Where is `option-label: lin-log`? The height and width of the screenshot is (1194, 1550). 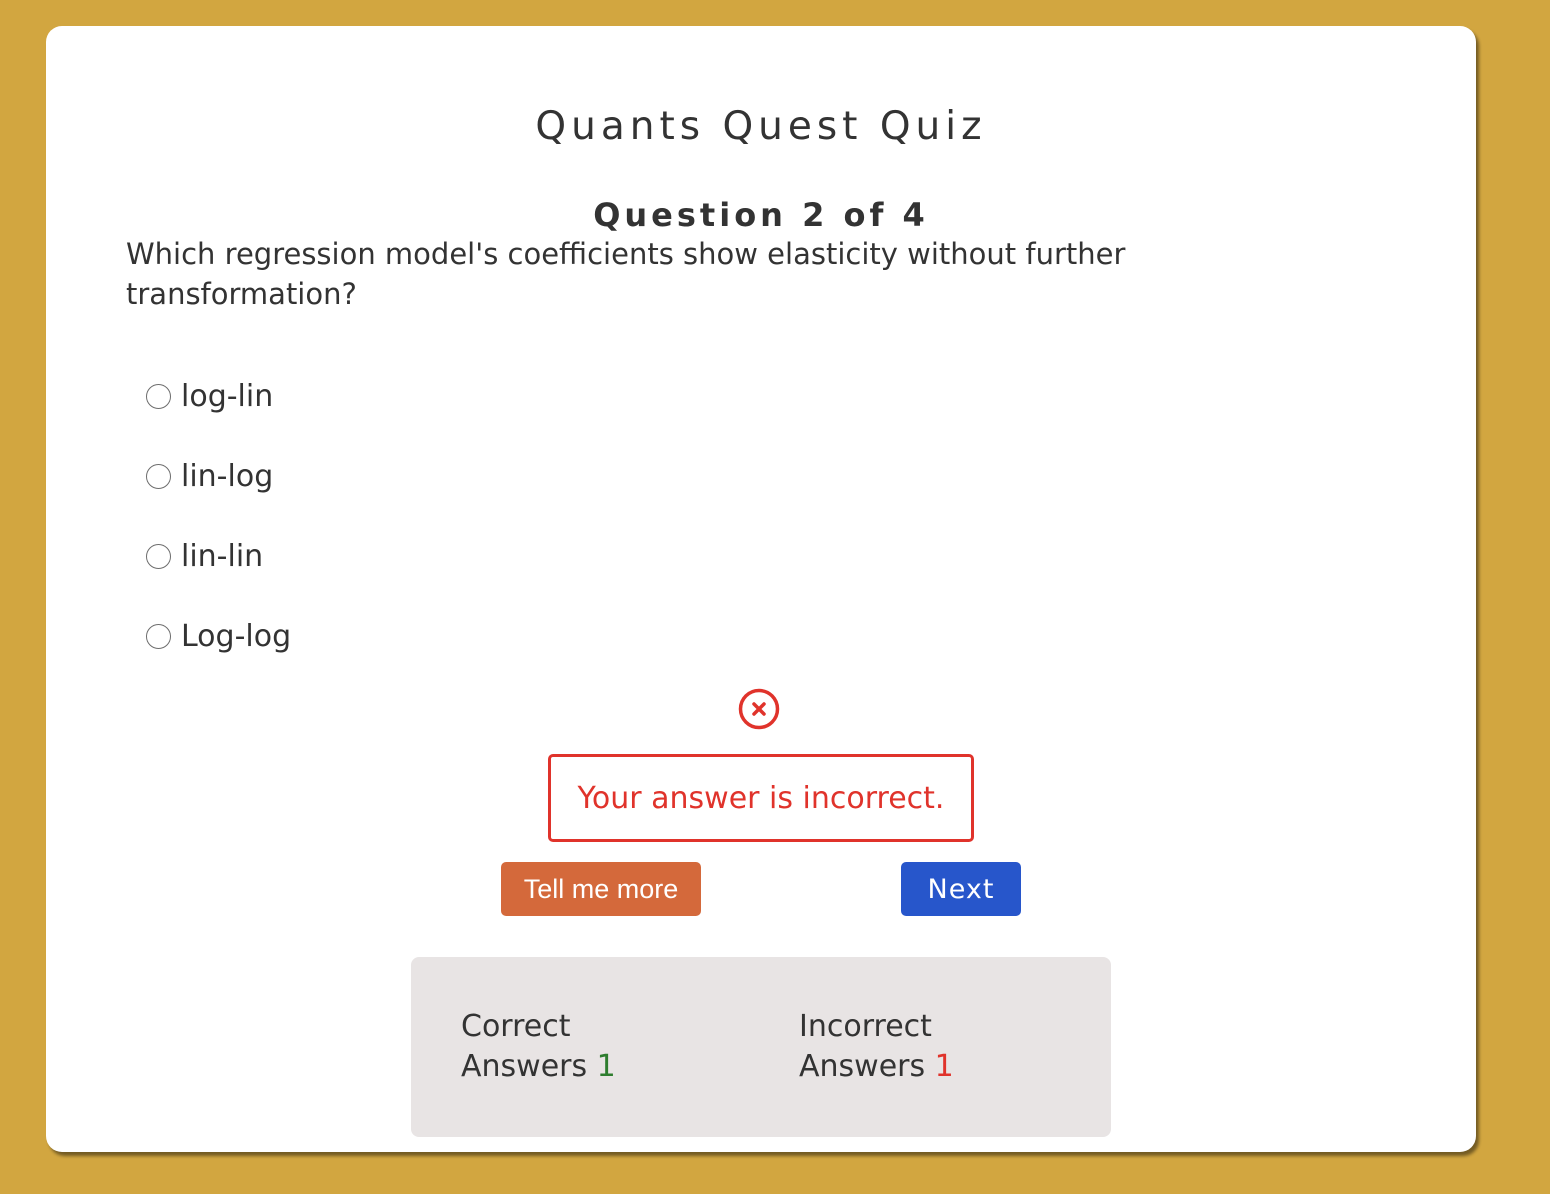 option-label: lin-log is located at coordinates (227, 476).